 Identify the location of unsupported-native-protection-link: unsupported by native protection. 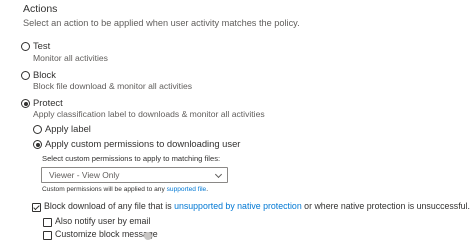
(238, 206).